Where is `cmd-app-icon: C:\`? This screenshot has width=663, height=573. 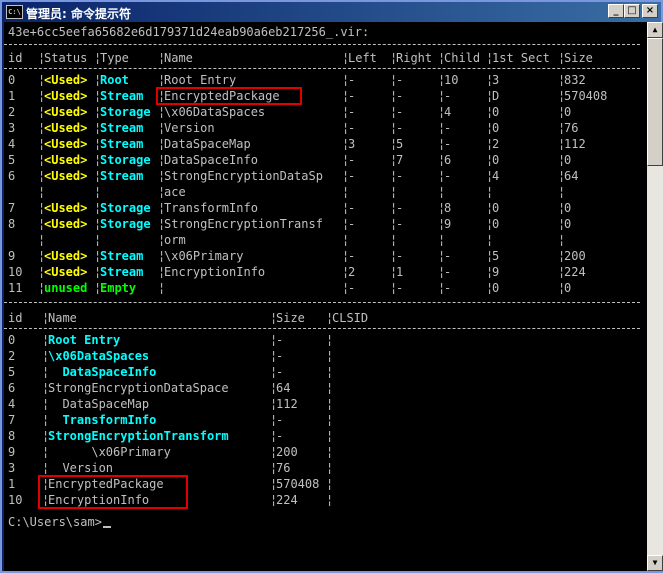 cmd-app-icon: C:\ is located at coordinates (14, 12).